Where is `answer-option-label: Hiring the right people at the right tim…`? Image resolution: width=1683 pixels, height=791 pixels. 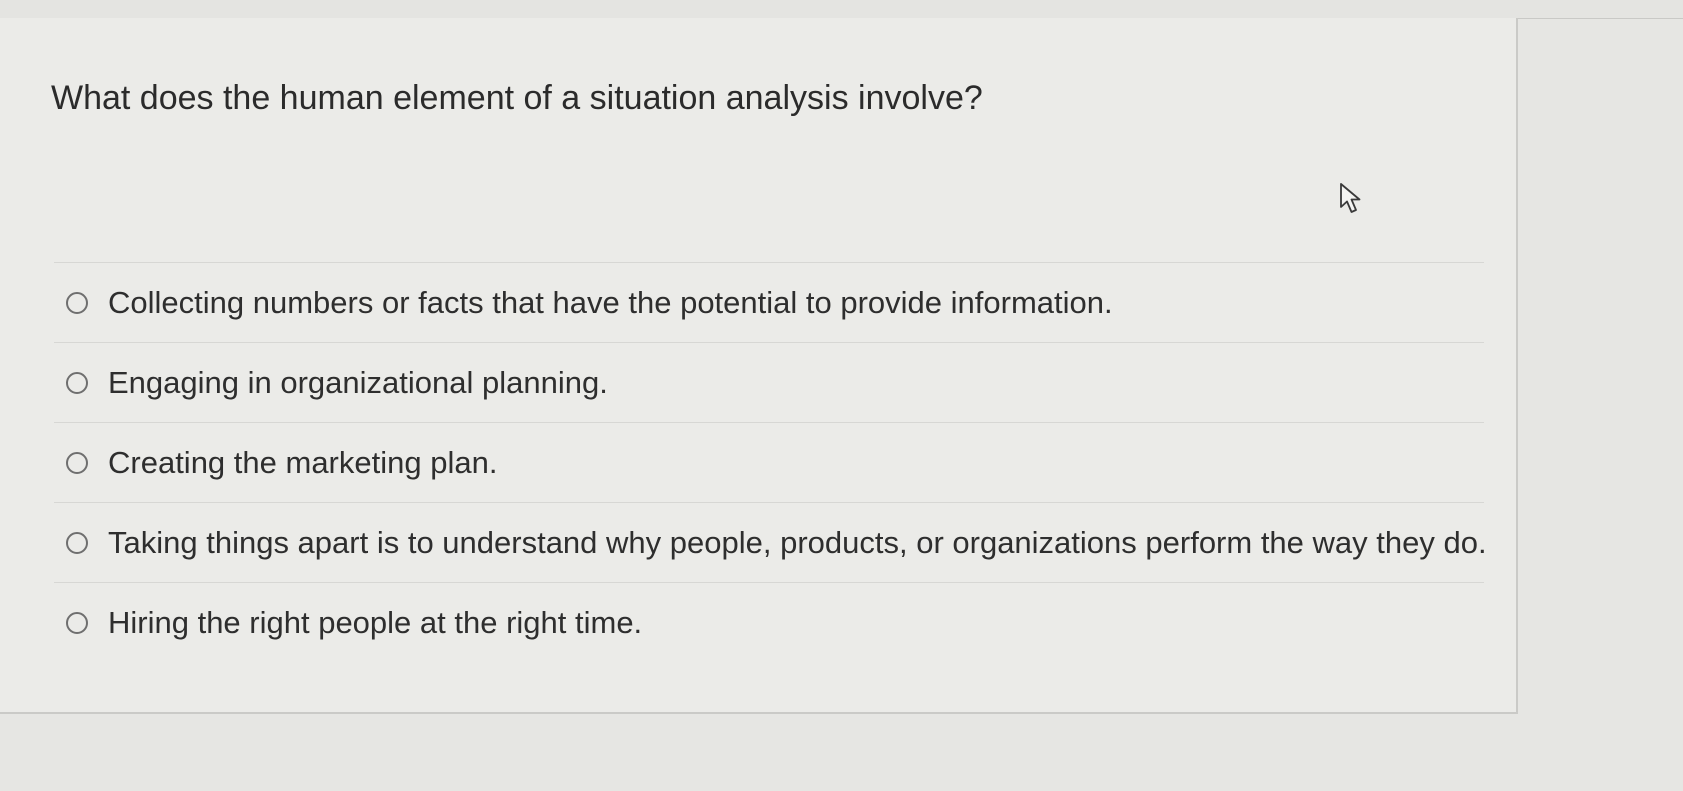 answer-option-label: Hiring the right people at the right tim… is located at coordinates (375, 622).